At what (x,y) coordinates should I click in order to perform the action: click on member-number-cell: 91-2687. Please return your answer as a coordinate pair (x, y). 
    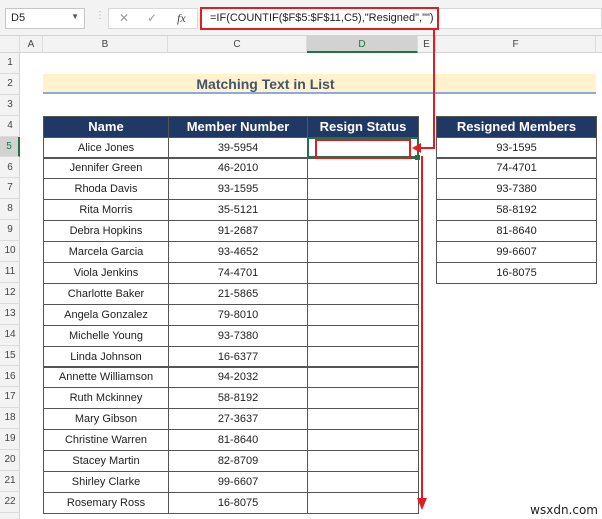
    Looking at the image, I should click on (238, 231).